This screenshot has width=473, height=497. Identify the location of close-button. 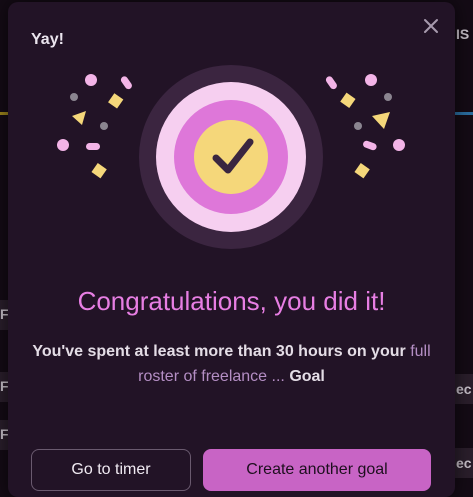
(431, 26).